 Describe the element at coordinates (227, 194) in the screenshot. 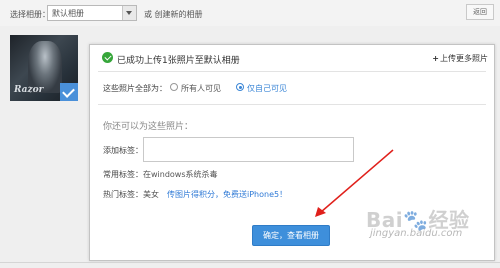

I see `promo-link: 传图片得积分，免费送iPhone5！` at that location.